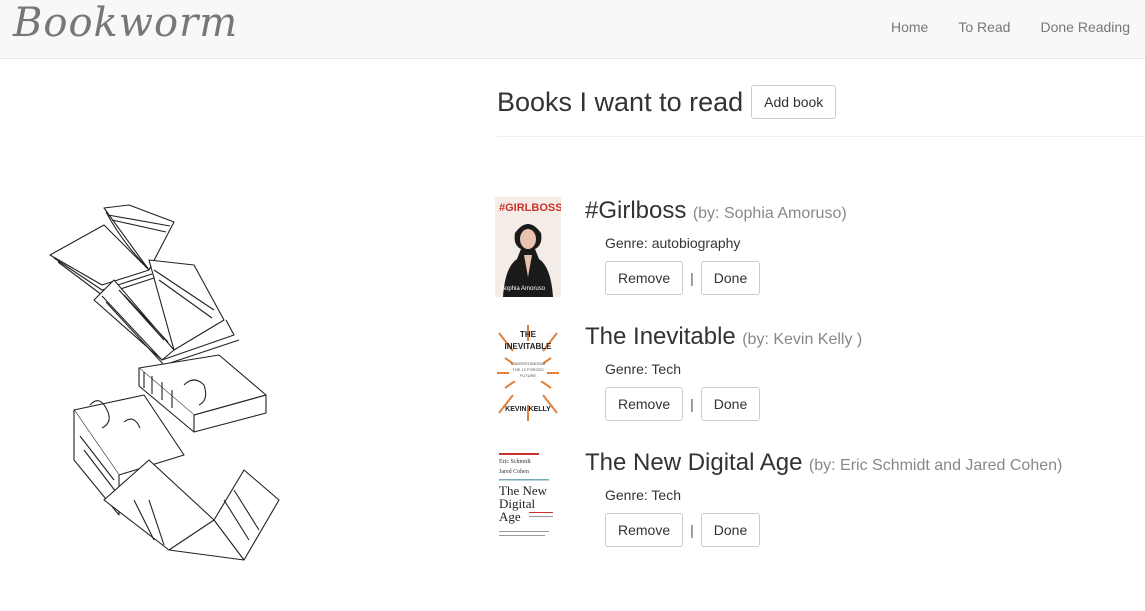 This screenshot has height=611, width=1145. What do you see at coordinates (530, 208) in the screenshot?
I see `svg-text: #GIRLBOSS` at bounding box center [530, 208].